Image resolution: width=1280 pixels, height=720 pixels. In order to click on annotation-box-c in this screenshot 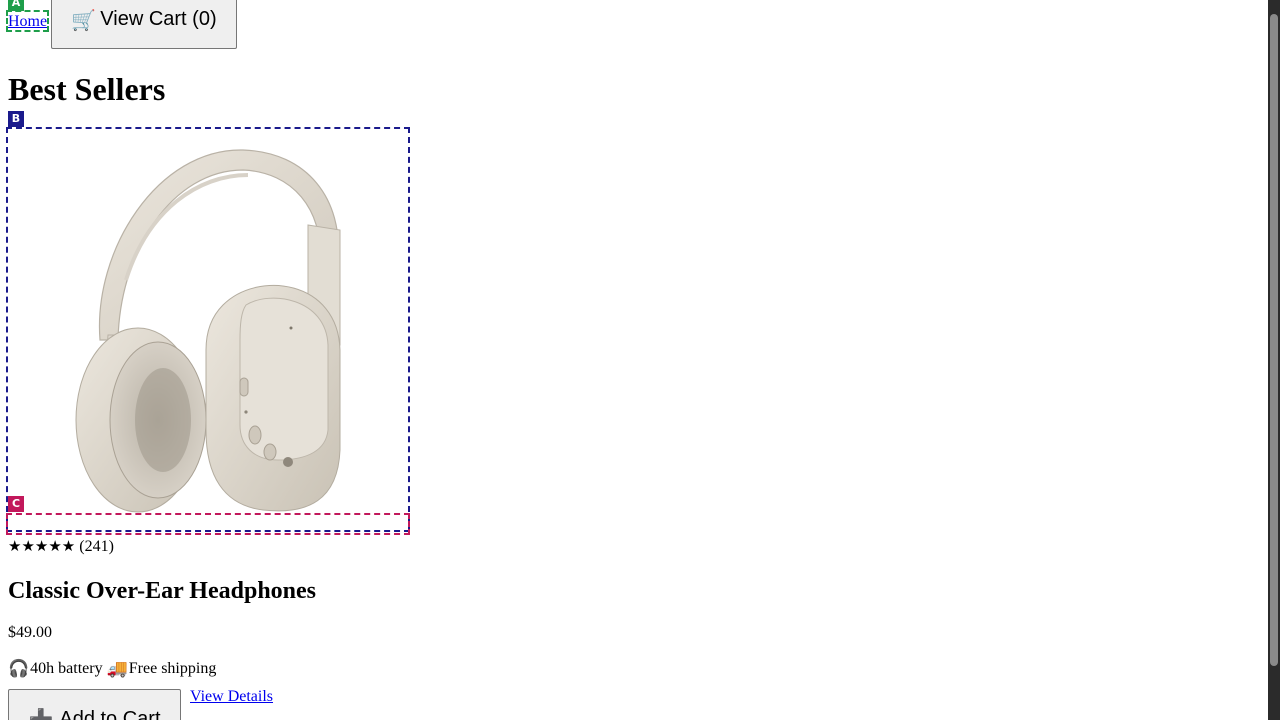, I will do `click(208, 524)`.